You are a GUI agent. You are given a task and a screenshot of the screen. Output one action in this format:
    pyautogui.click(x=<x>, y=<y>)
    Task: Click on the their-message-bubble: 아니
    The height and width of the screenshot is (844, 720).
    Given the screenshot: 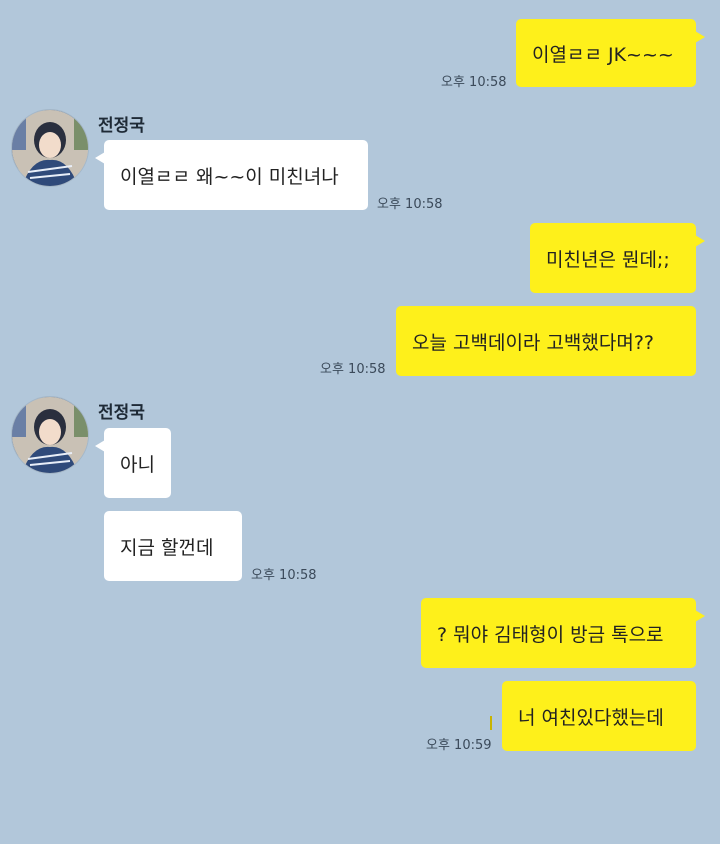 What is the action you would take?
    pyautogui.click(x=133, y=463)
    